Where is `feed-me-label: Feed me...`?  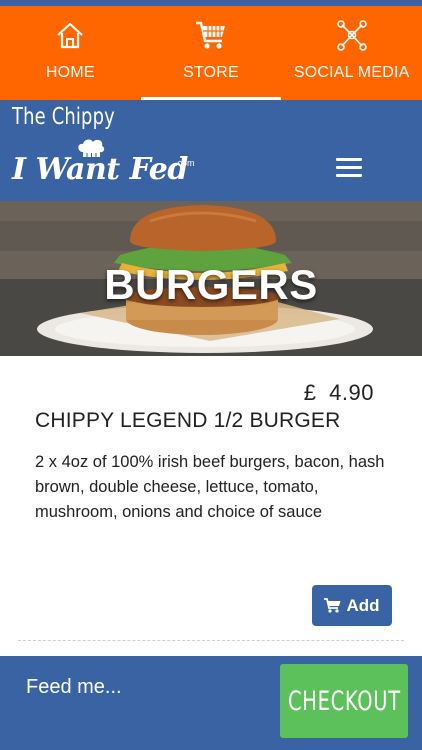
feed-me-label: Feed me... is located at coordinates (74, 687).